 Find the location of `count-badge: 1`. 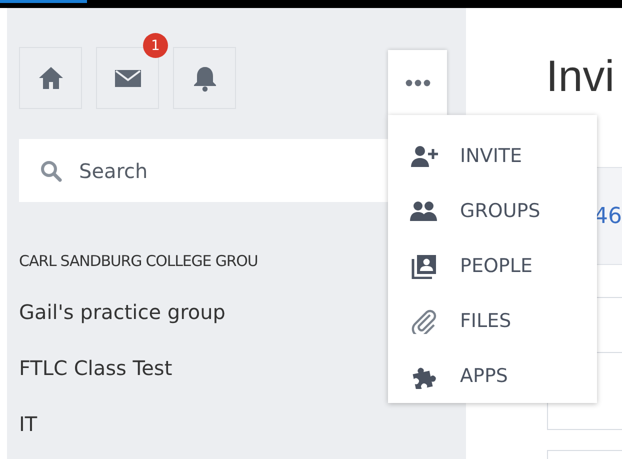

count-badge: 1 is located at coordinates (155, 45).